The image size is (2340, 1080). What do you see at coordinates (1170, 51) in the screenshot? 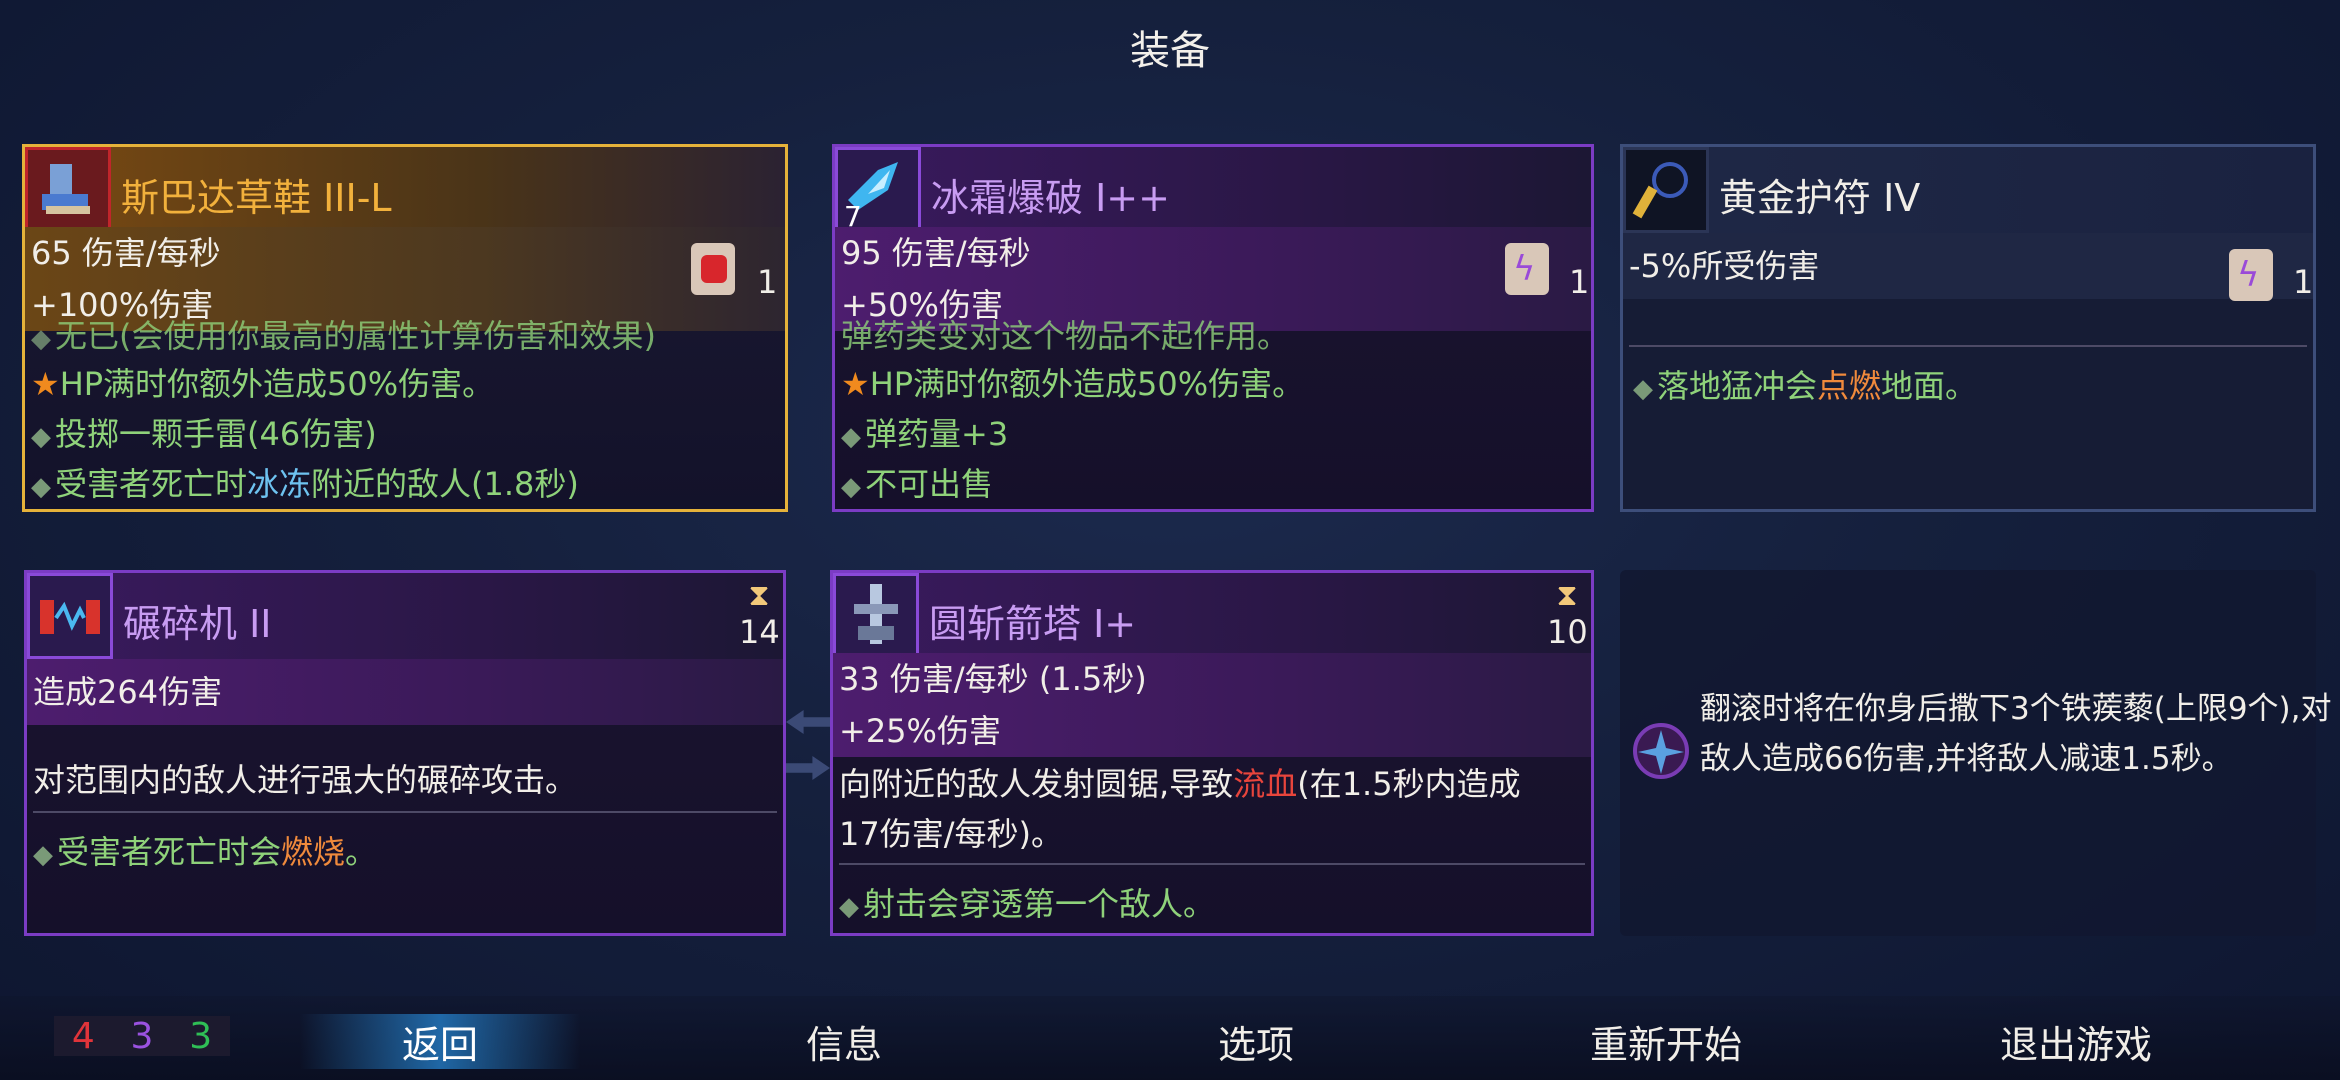
I see `page-title: 装备` at bounding box center [1170, 51].